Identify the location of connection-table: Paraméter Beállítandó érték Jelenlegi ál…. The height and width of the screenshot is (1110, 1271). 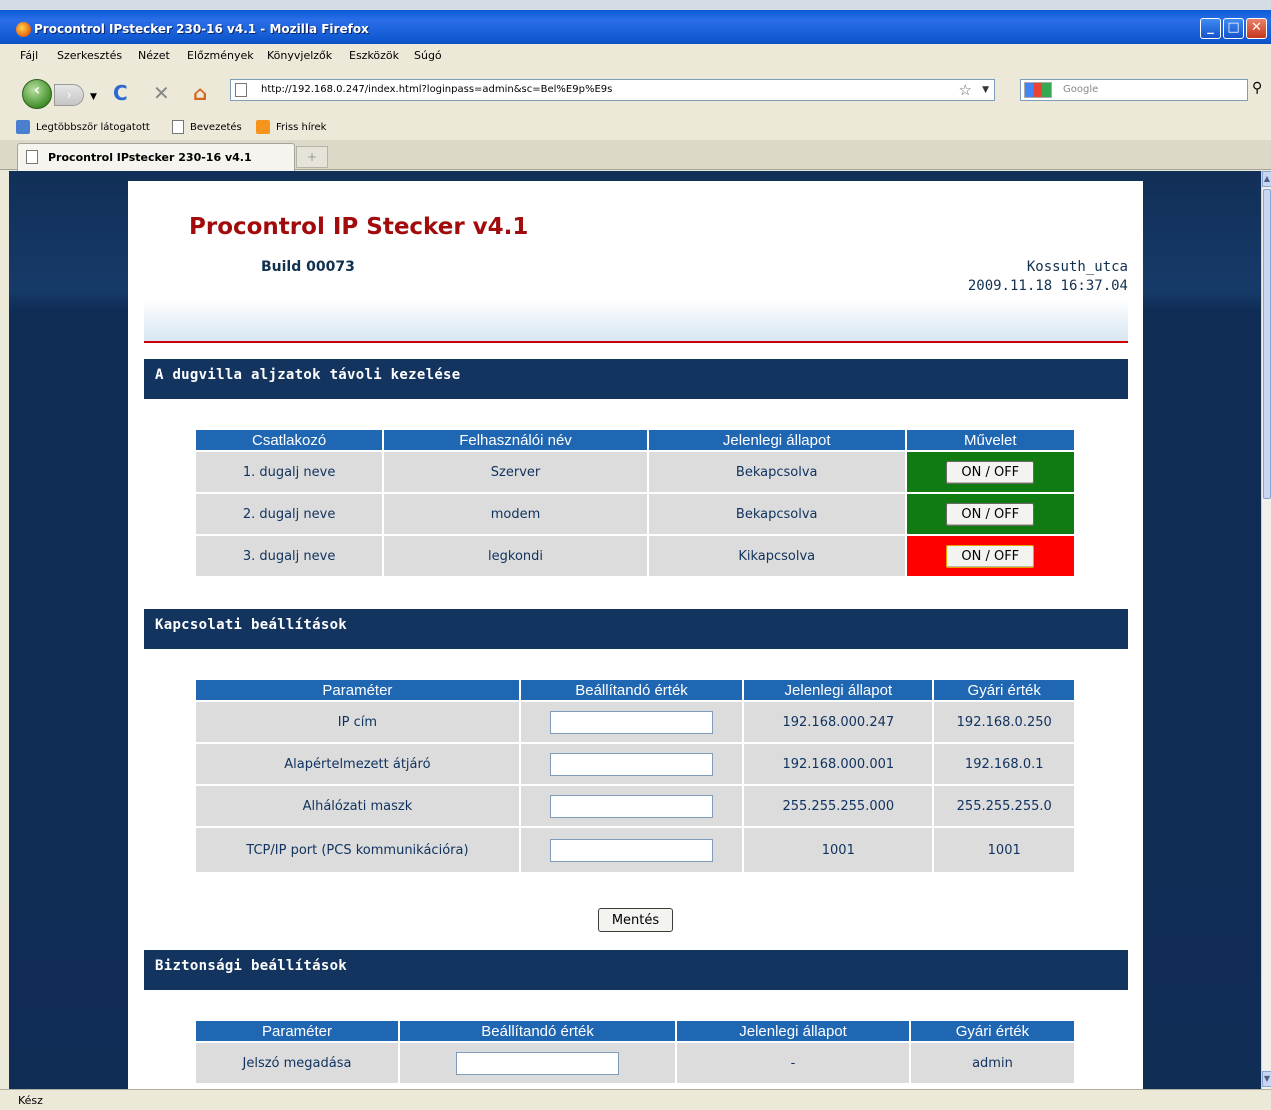
(635, 776).